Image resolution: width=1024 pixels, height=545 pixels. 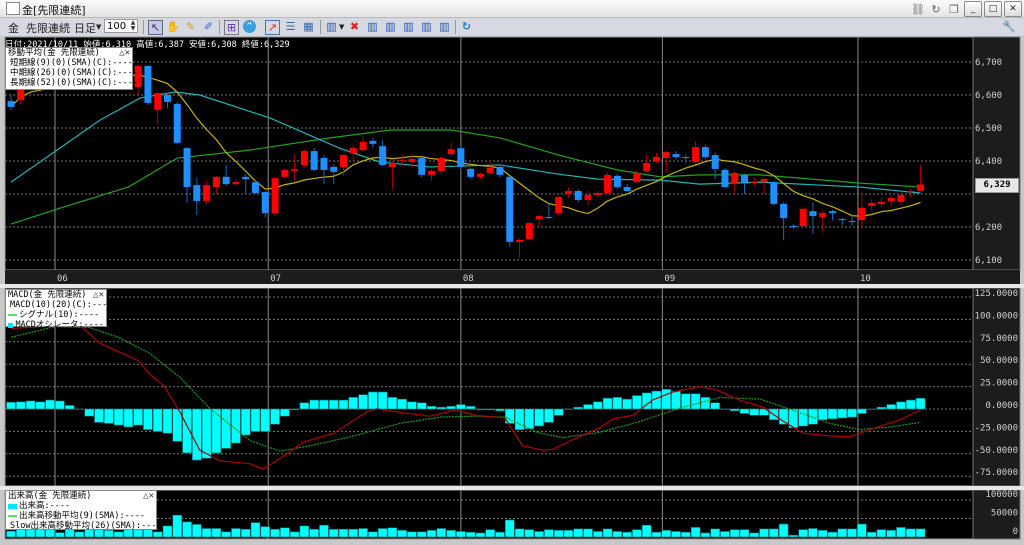 What do you see at coordinates (45, 506) in the screenshot?
I see `legend-volume: 出来高:----` at bounding box center [45, 506].